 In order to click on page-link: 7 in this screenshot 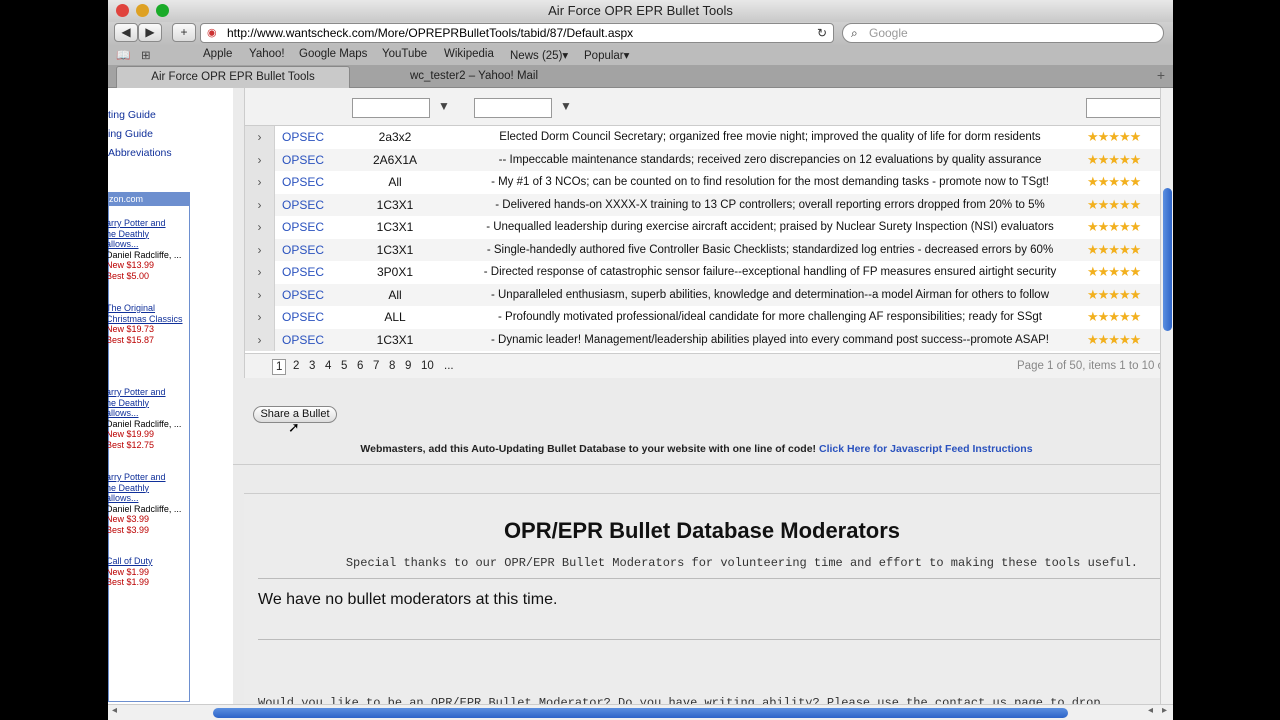, I will do `click(376, 366)`.